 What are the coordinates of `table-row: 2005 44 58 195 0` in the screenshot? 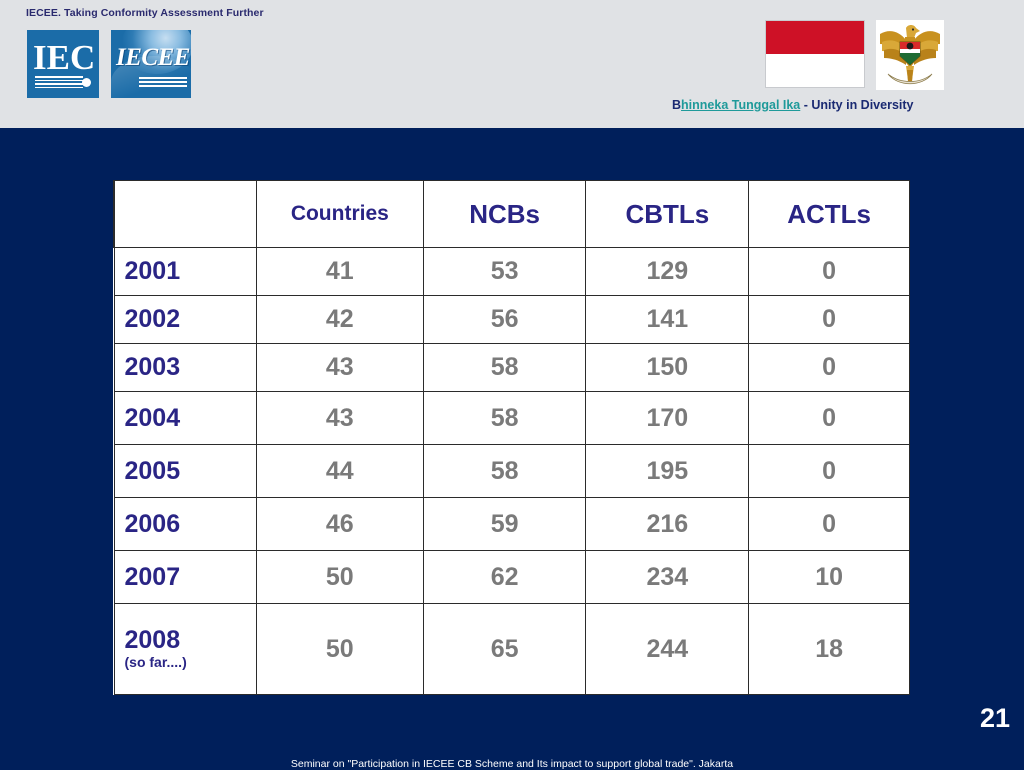 It's located at (511, 471).